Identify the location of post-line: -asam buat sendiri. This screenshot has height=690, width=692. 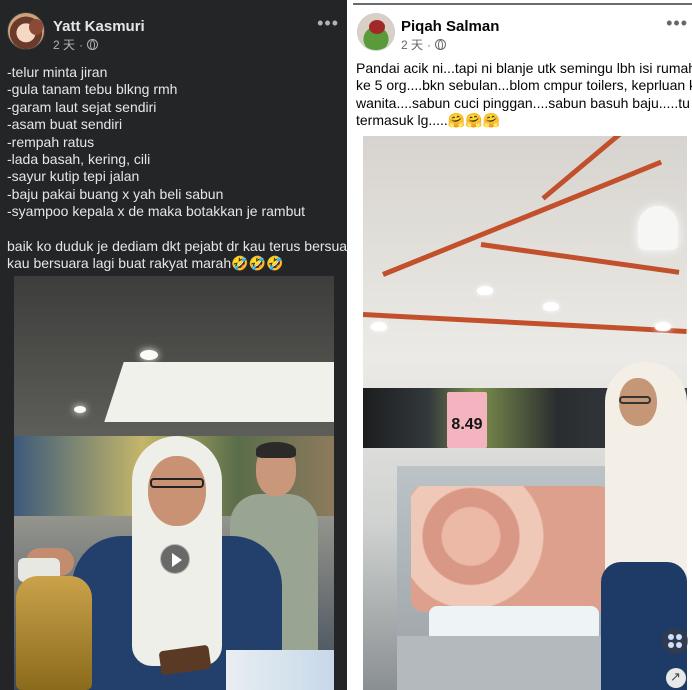
(65, 124).